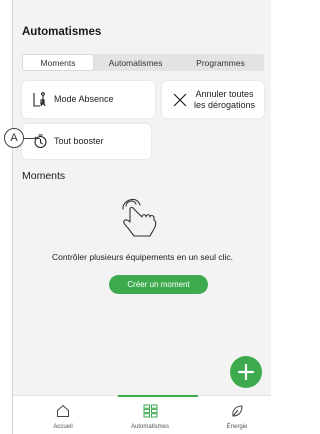 This screenshot has width=320, height=434. I want to click on leaf-icon, so click(237, 411).